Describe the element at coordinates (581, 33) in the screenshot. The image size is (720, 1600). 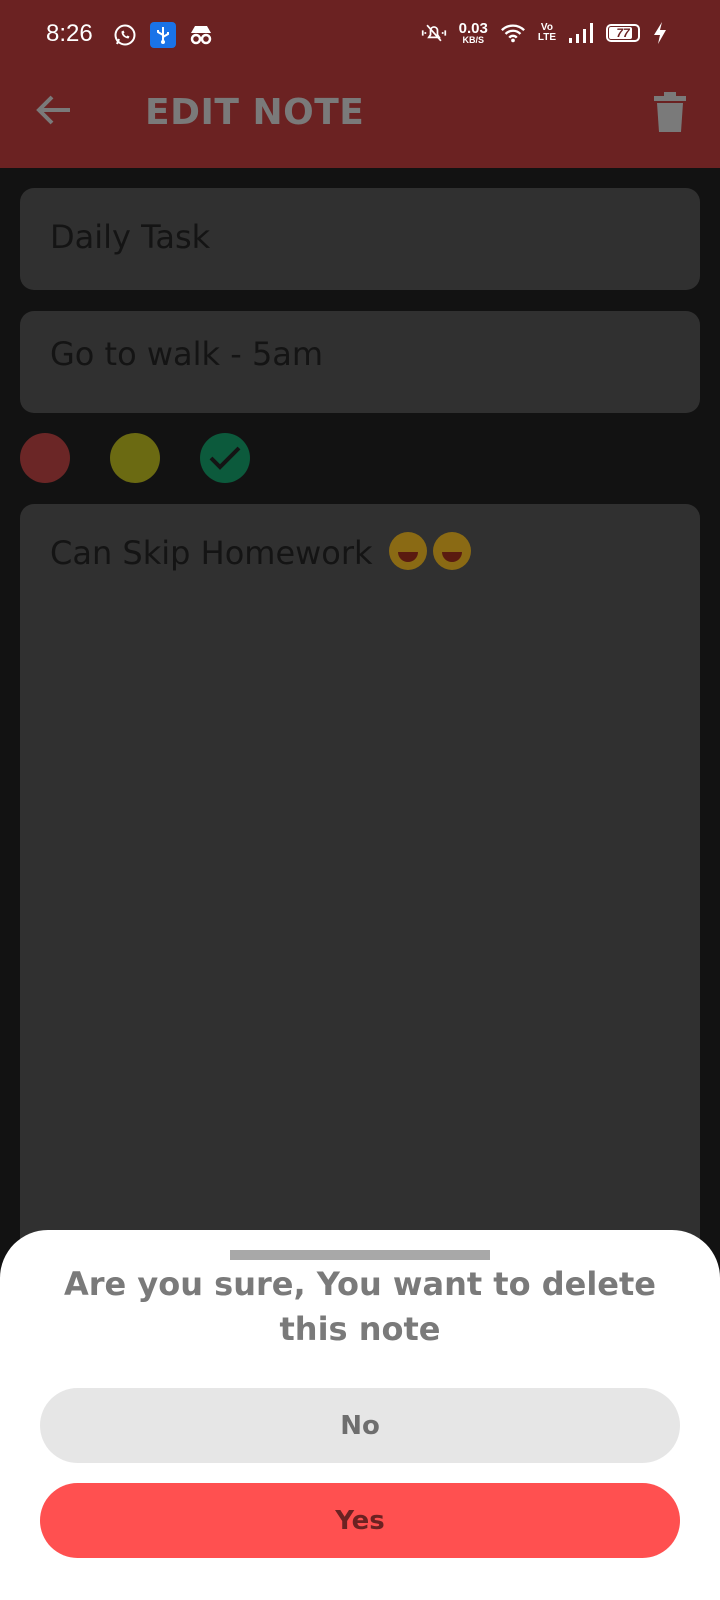
I see `signal-icon` at that location.